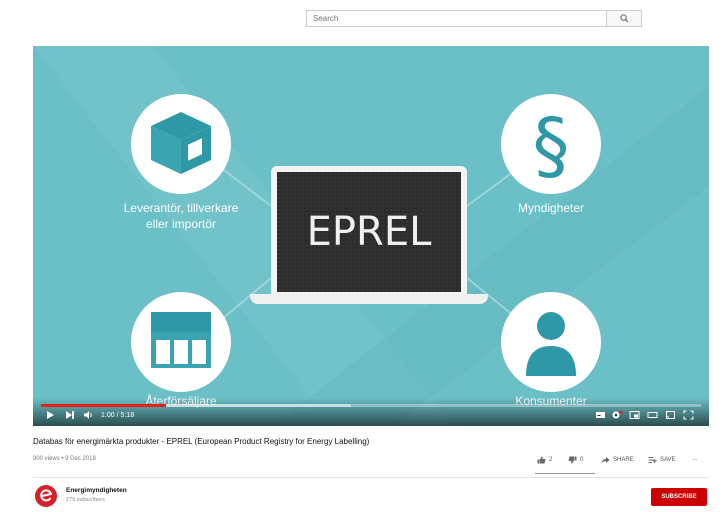  I want to click on laptop-base, so click(369, 299).